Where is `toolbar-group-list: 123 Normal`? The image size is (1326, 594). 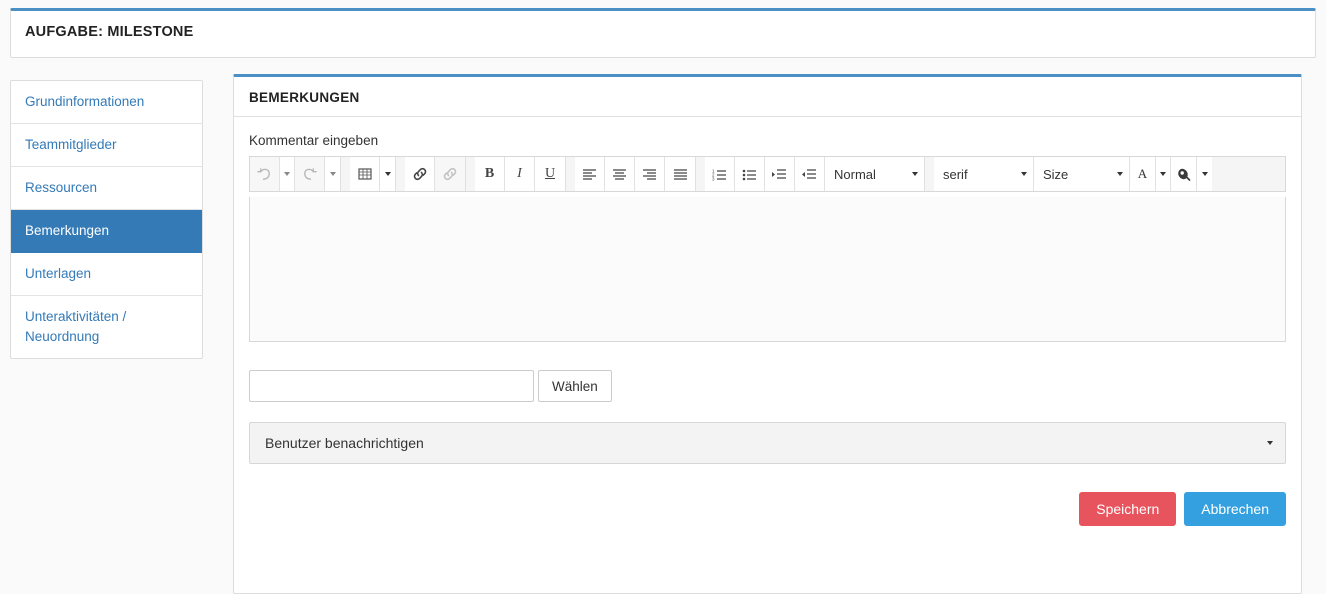 toolbar-group-list: 123 Normal is located at coordinates (815, 174).